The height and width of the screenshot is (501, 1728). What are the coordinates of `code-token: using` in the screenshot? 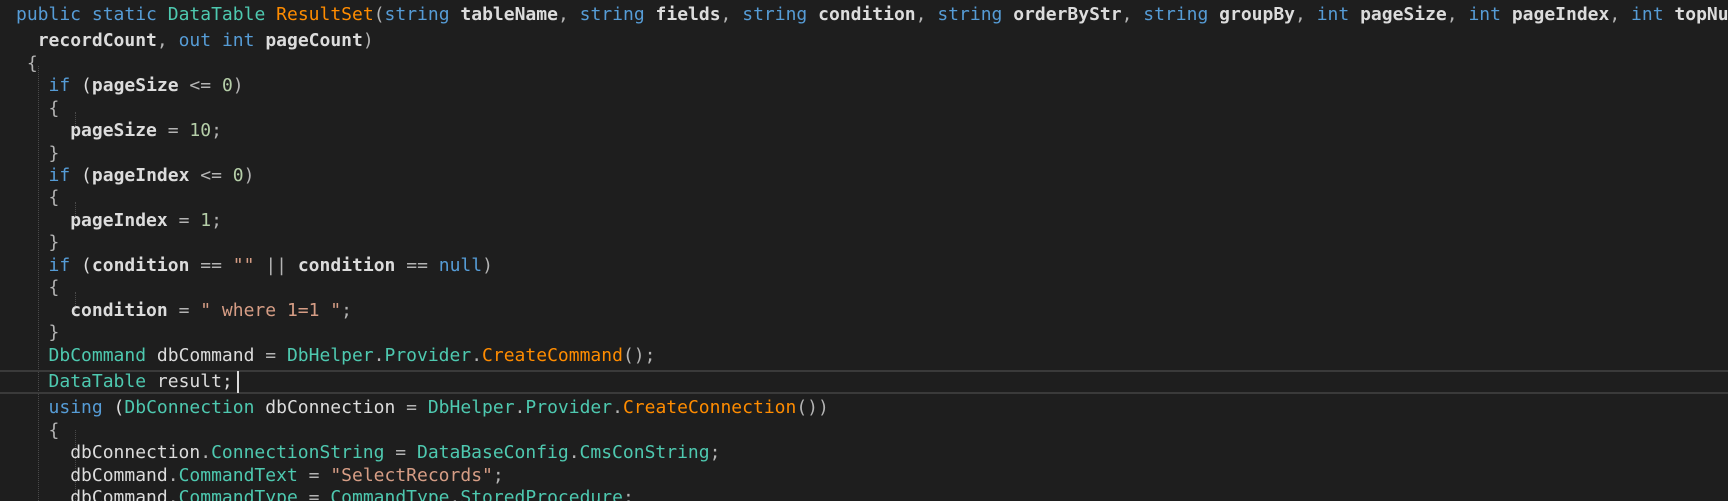 It's located at (75, 407).